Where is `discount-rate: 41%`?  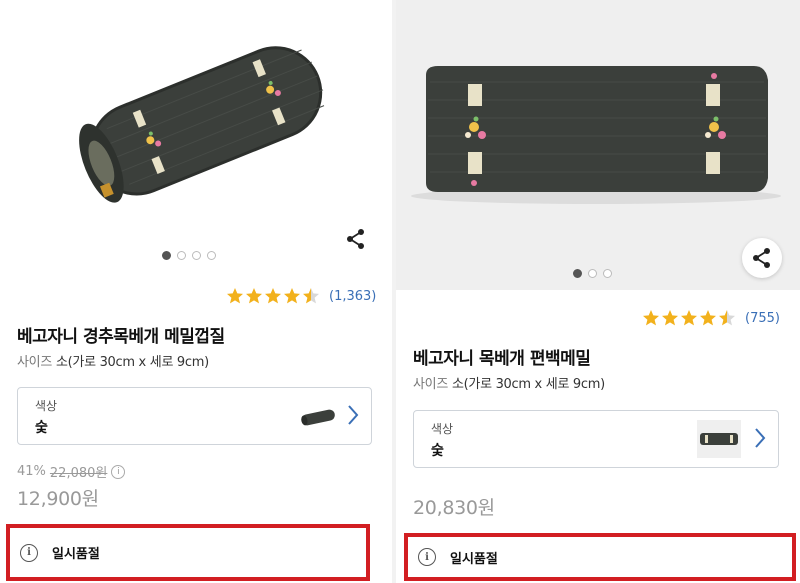
discount-rate: 41% is located at coordinates (31, 471).